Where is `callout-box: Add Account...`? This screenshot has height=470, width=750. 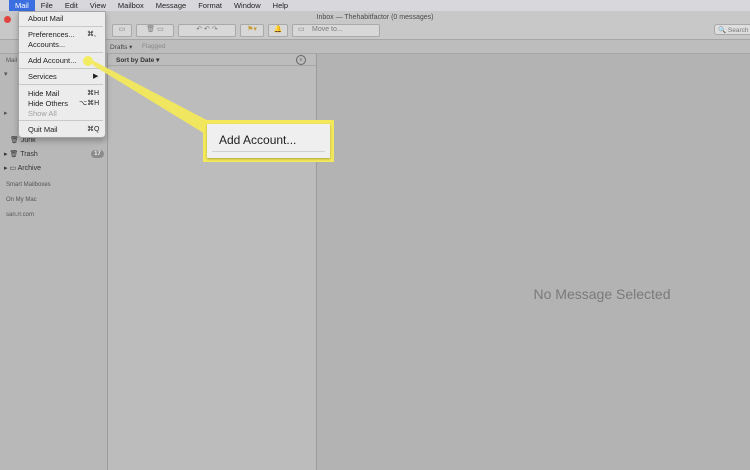 callout-box: Add Account... is located at coordinates (268, 141).